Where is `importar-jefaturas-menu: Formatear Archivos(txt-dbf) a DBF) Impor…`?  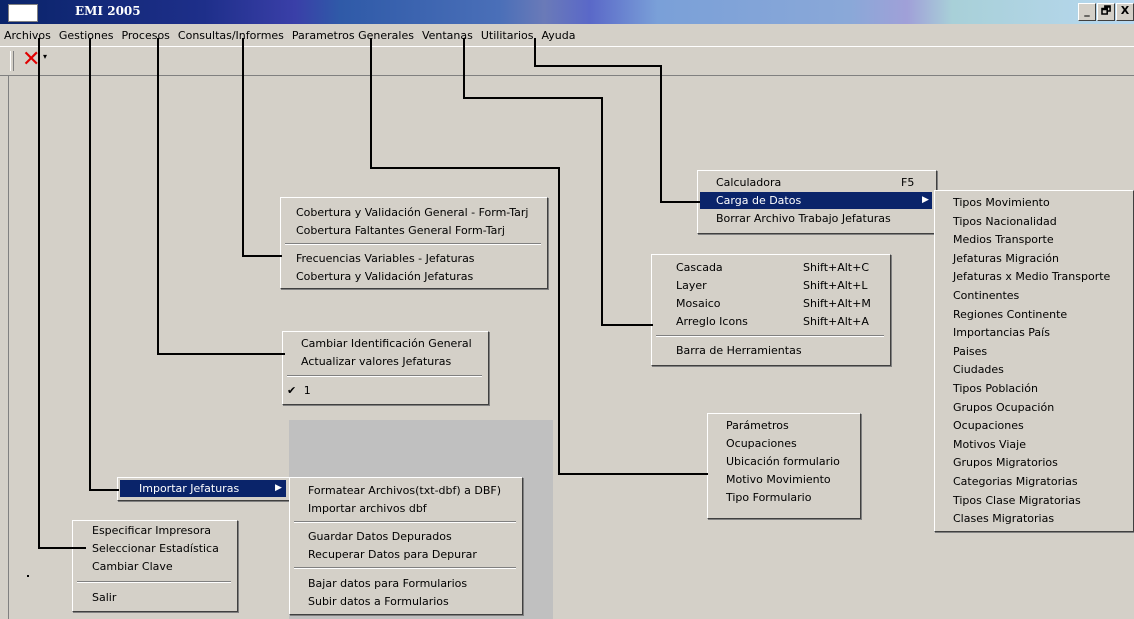
importar-jefaturas-menu: Formatear Archivos(txt-dbf) a DBF) Impor… is located at coordinates (406, 546).